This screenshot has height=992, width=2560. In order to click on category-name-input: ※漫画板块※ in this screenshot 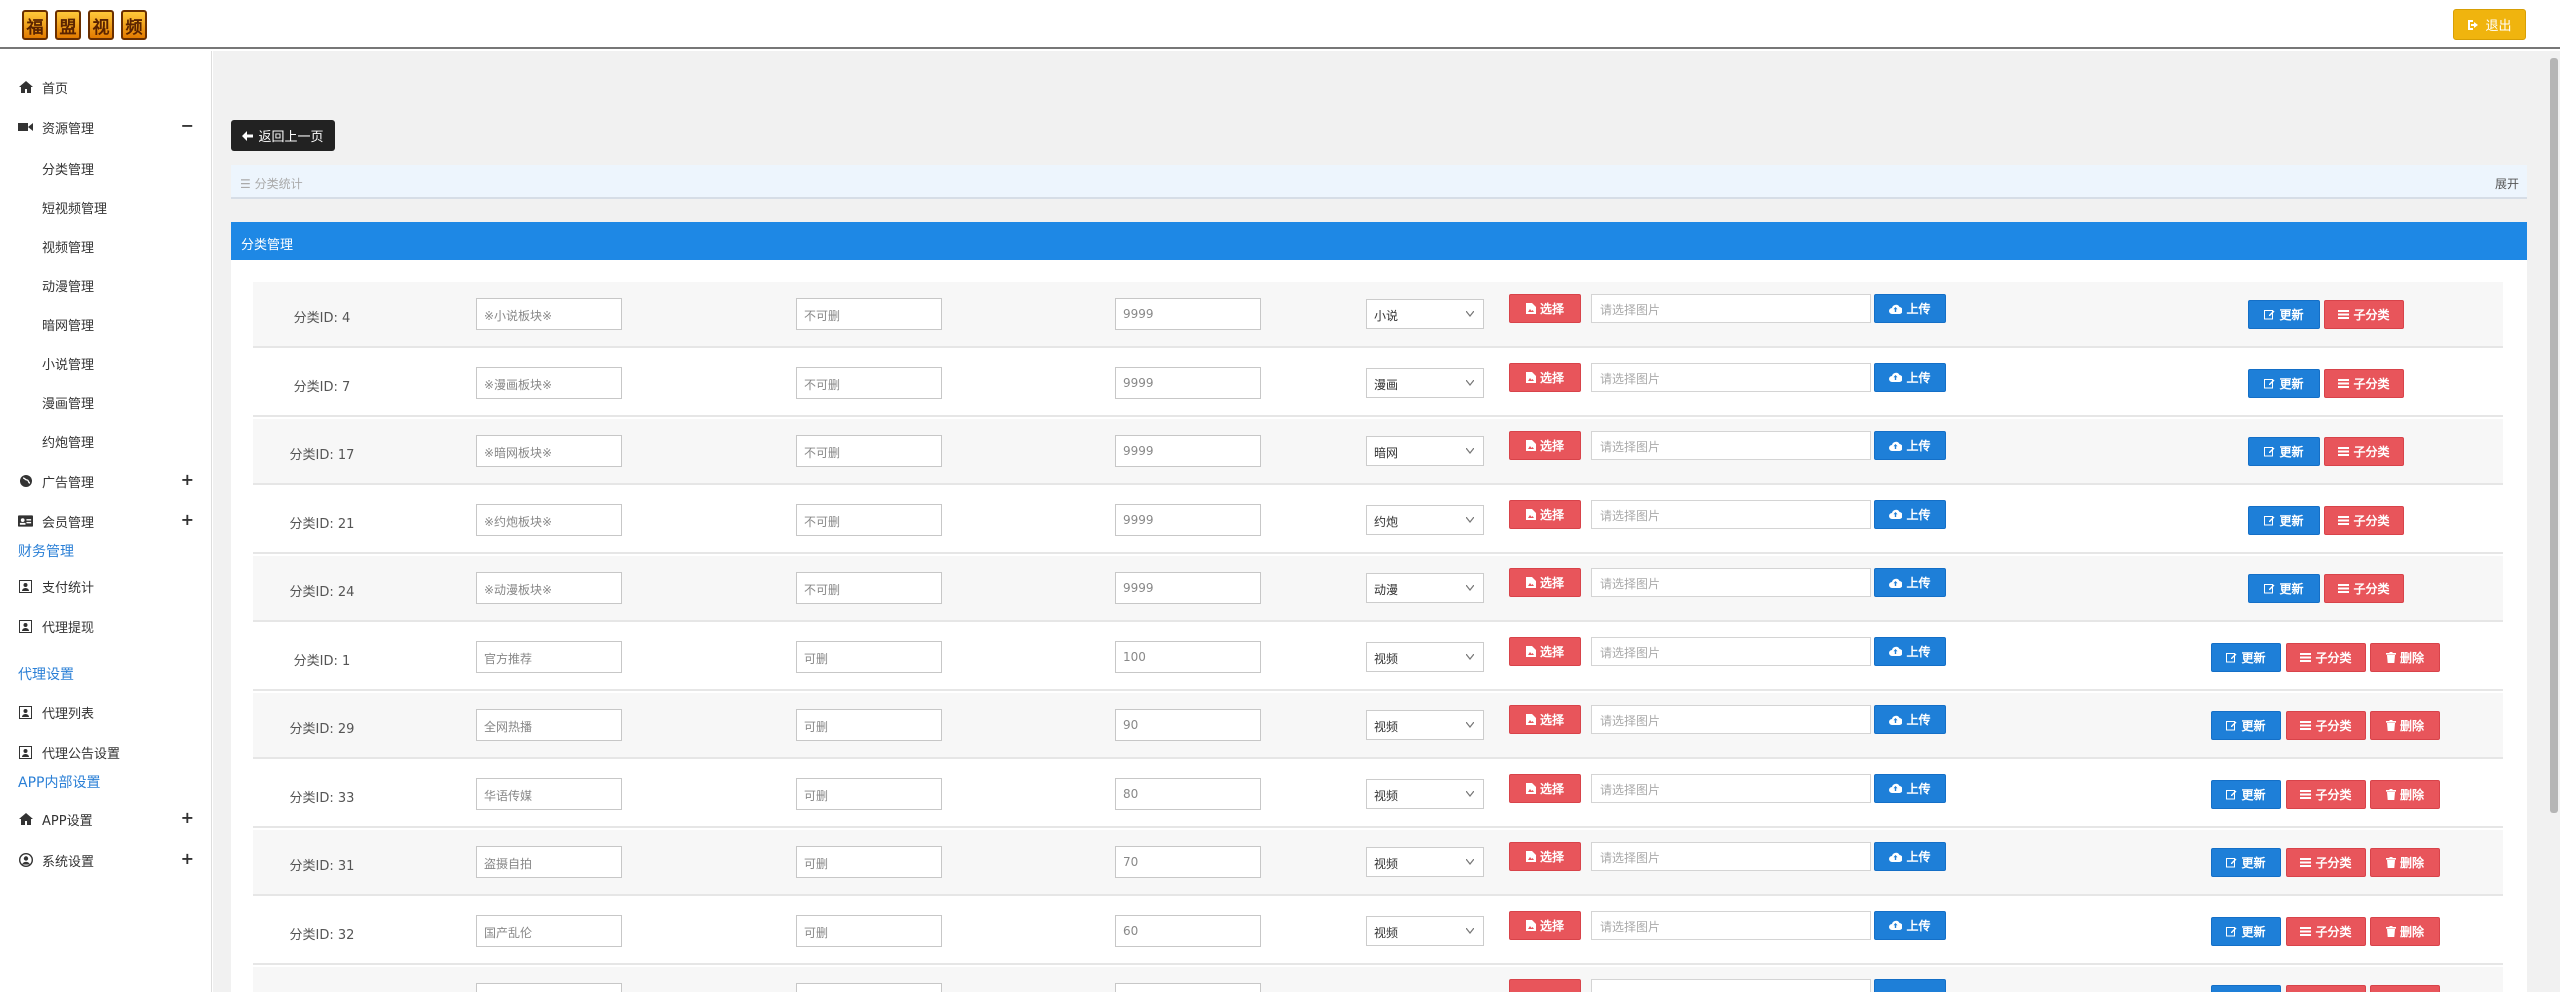, I will do `click(549, 382)`.